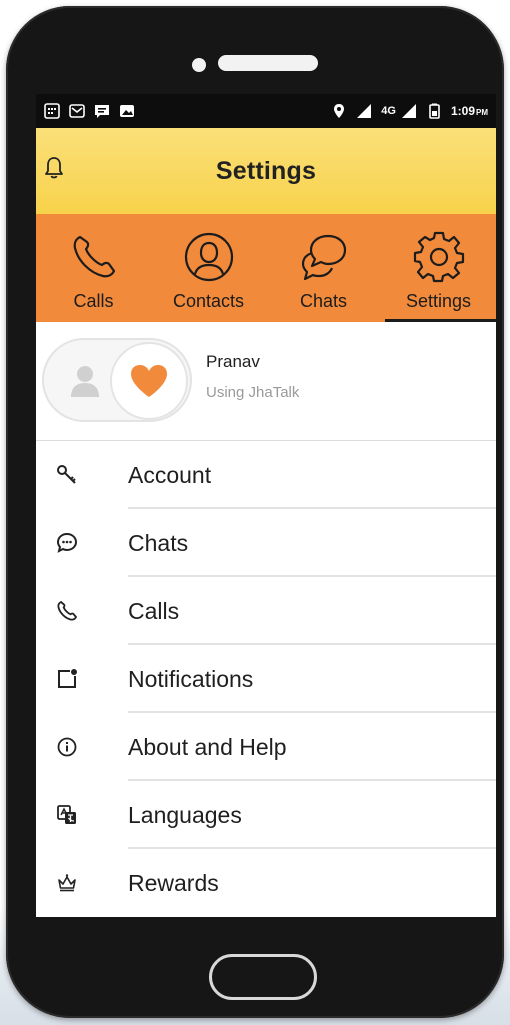 The width and height of the screenshot is (510, 1025). I want to click on tab-label: Contacts, so click(208, 301).